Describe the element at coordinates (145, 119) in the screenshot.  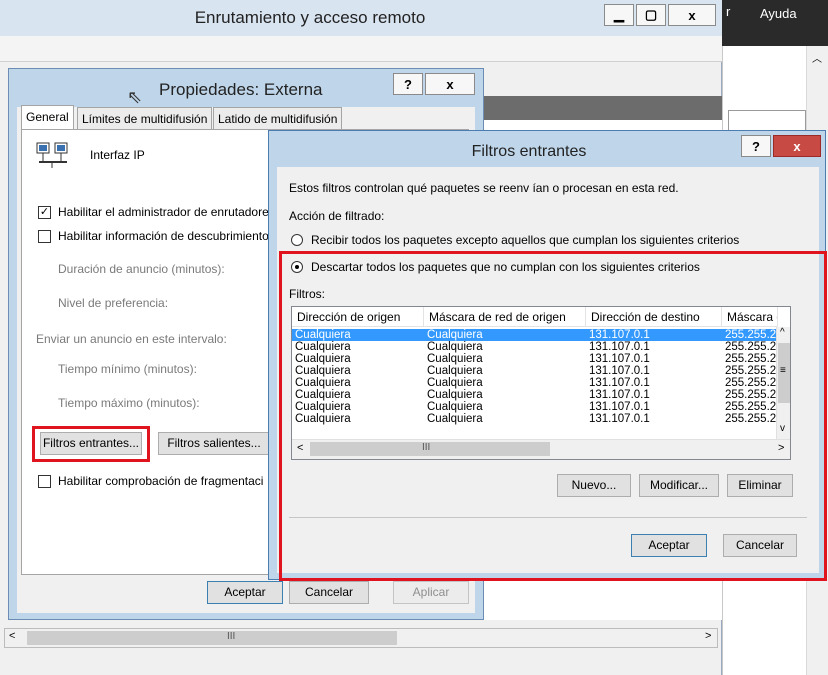
I see `tab-multicast-limits: Límites de multidifusión` at that location.